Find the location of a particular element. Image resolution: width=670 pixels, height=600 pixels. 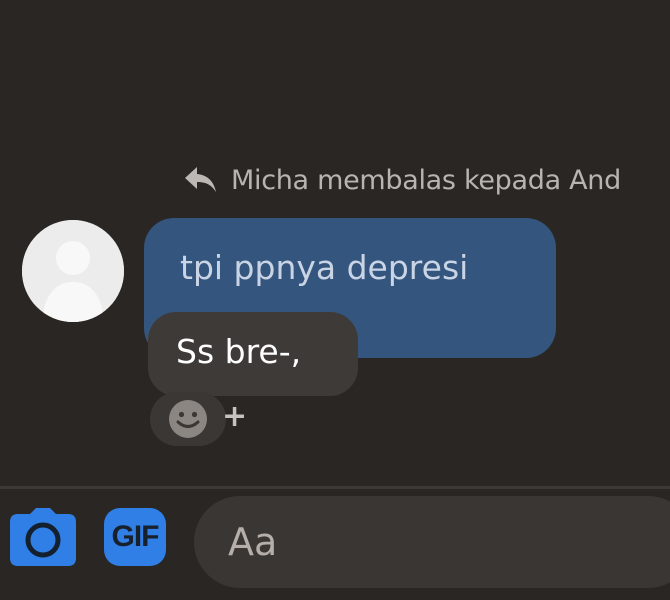

add-reaction-button is located at coordinates (188, 419).